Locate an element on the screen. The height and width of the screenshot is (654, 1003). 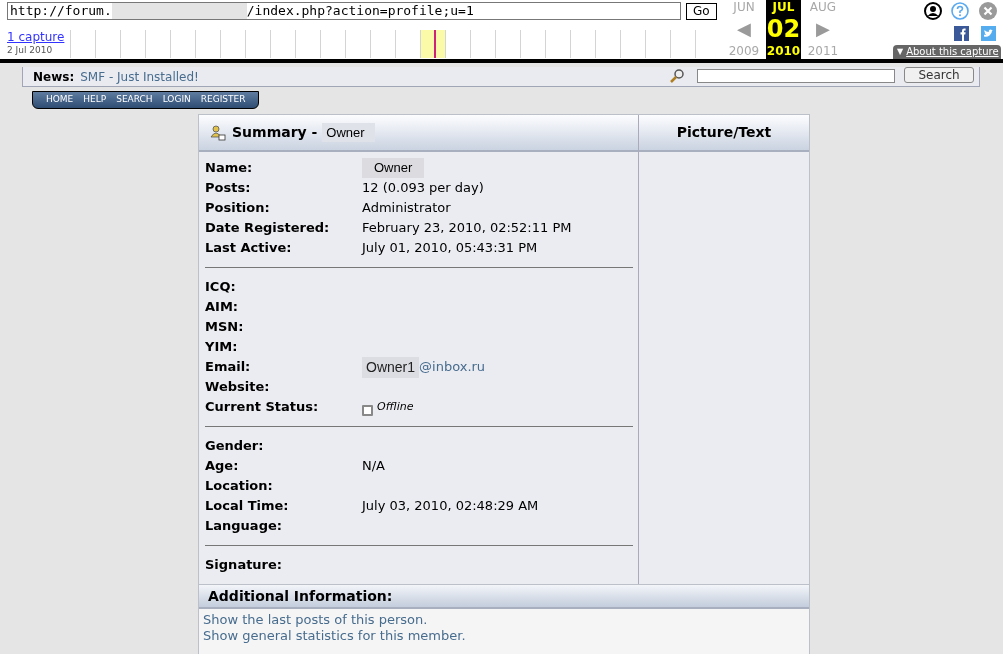
field-label: Local Time: is located at coordinates (247, 506).